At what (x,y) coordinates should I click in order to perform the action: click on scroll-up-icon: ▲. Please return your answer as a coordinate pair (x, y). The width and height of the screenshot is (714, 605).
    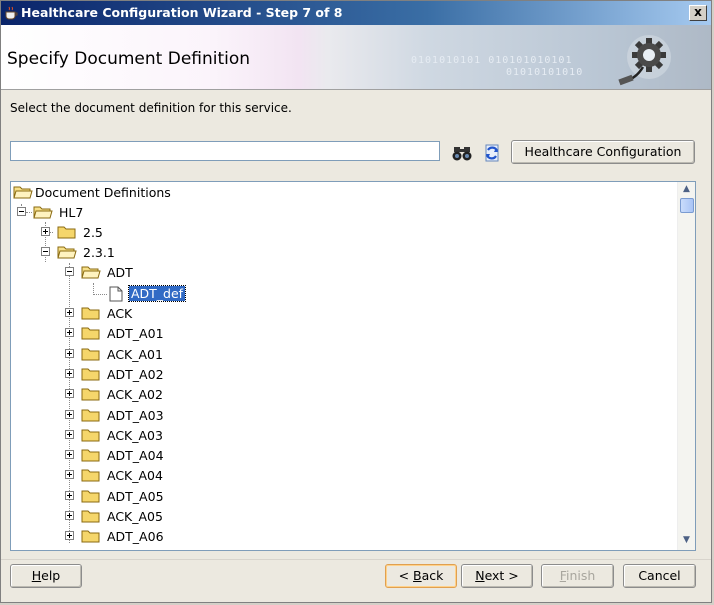
    Looking at the image, I should click on (686, 190).